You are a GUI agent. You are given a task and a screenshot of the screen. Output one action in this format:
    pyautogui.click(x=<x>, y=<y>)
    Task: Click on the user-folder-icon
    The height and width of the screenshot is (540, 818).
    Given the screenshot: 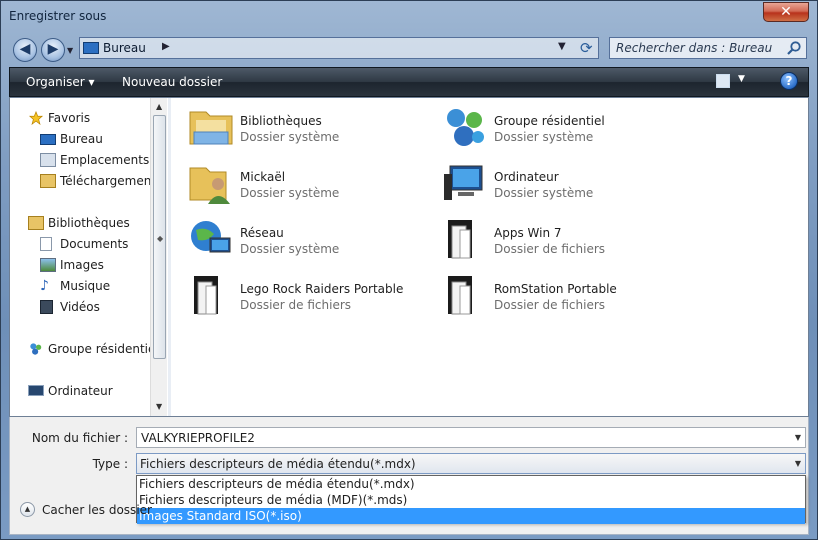 What is the action you would take?
    pyautogui.click(x=209, y=185)
    